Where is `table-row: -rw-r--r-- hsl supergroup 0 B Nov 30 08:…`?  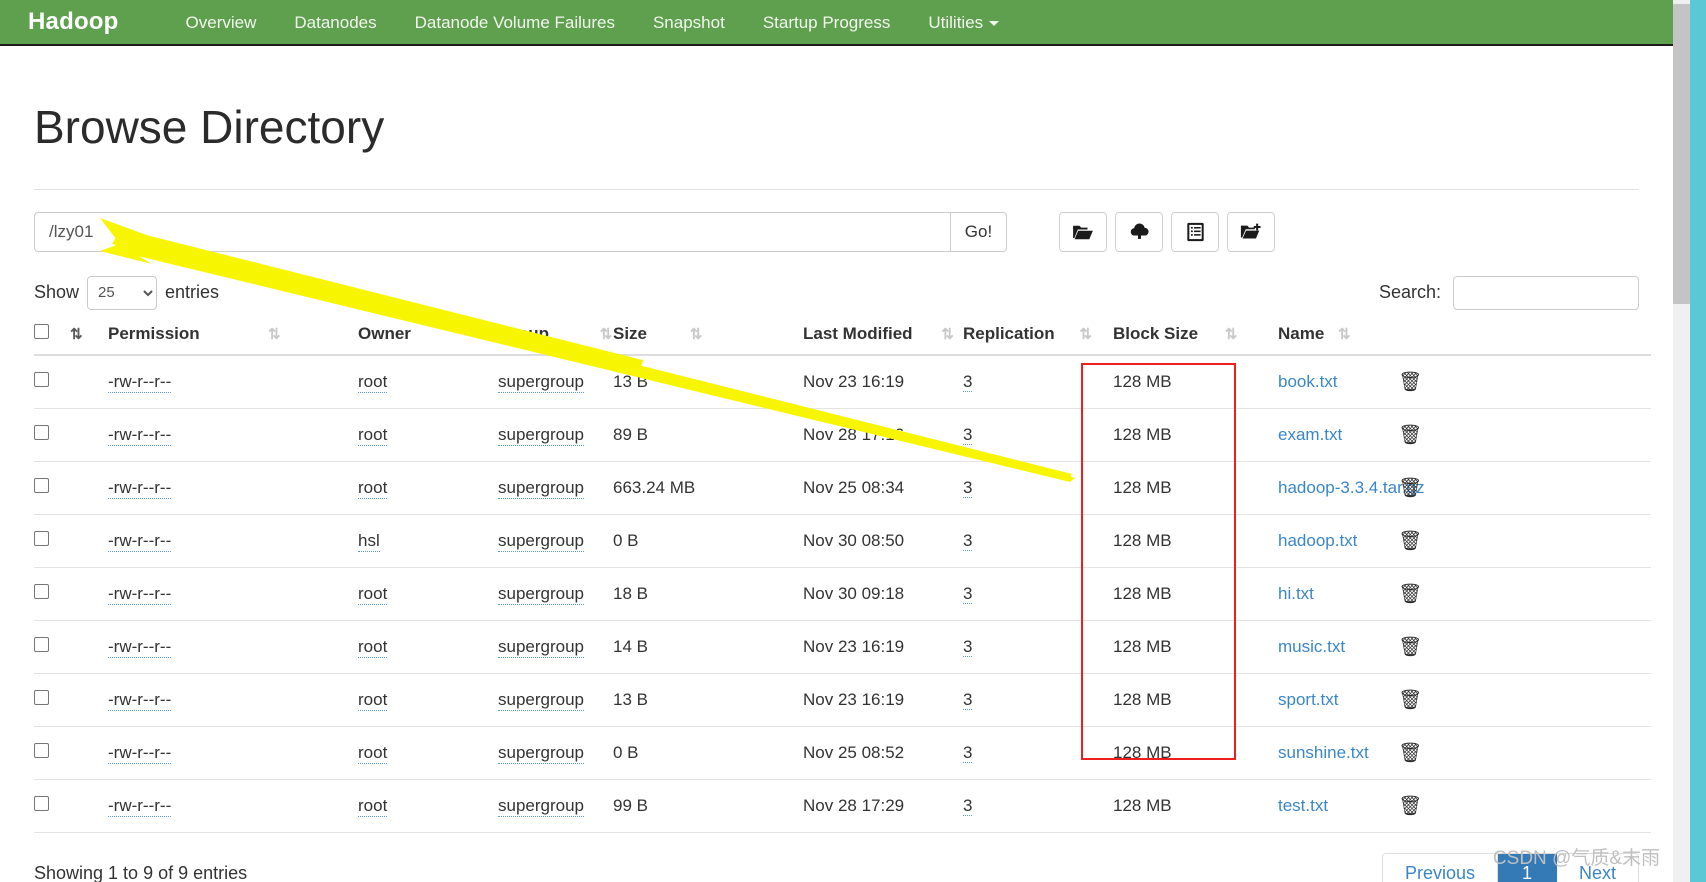 table-row: -rw-r--r-- hsl supergroup 0 B Nov 30 08:… is located at coordinates (842, 541).